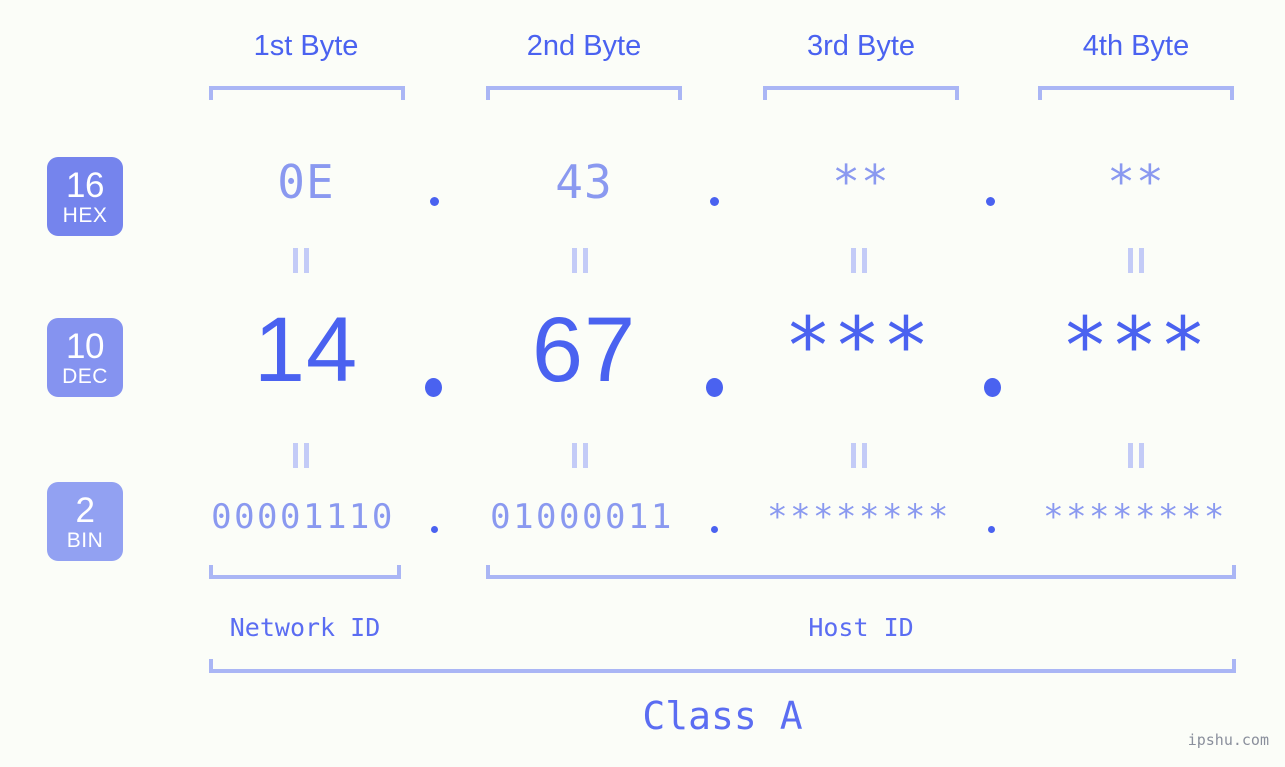  Describe the element at coordinates (858, 347) in the screenshot. I see `dec-byte-3: ***` at that location.